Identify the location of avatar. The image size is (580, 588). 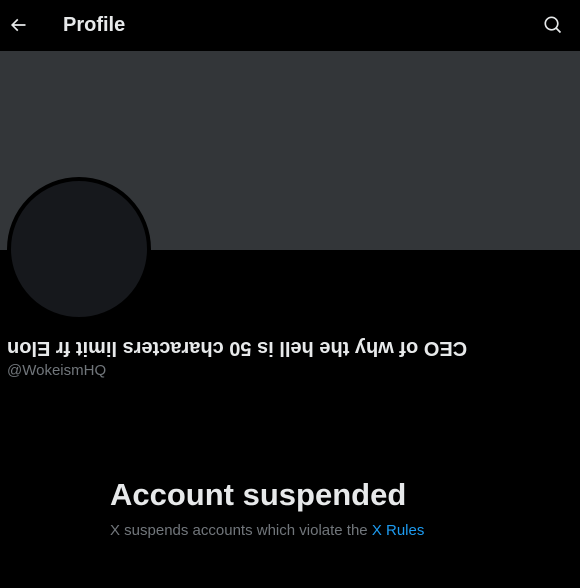
(79, 249).